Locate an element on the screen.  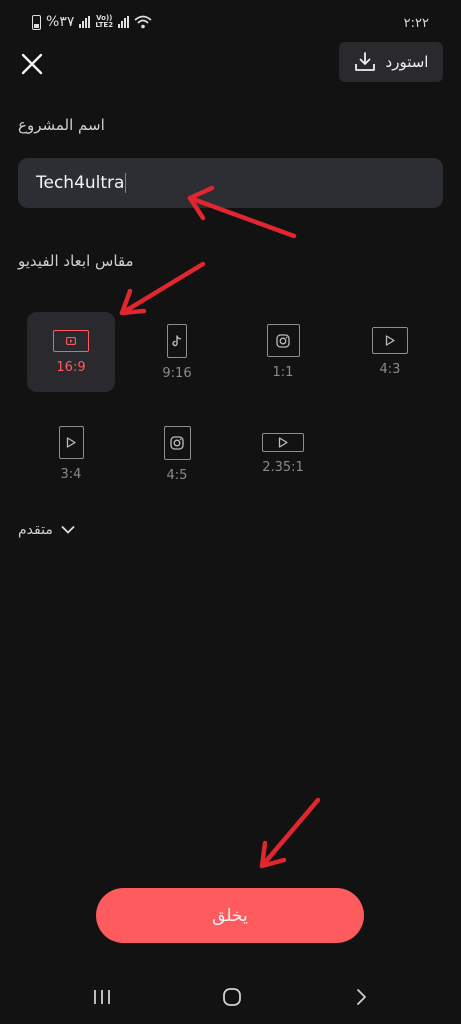
close-button is located at coordinates (32, 64).